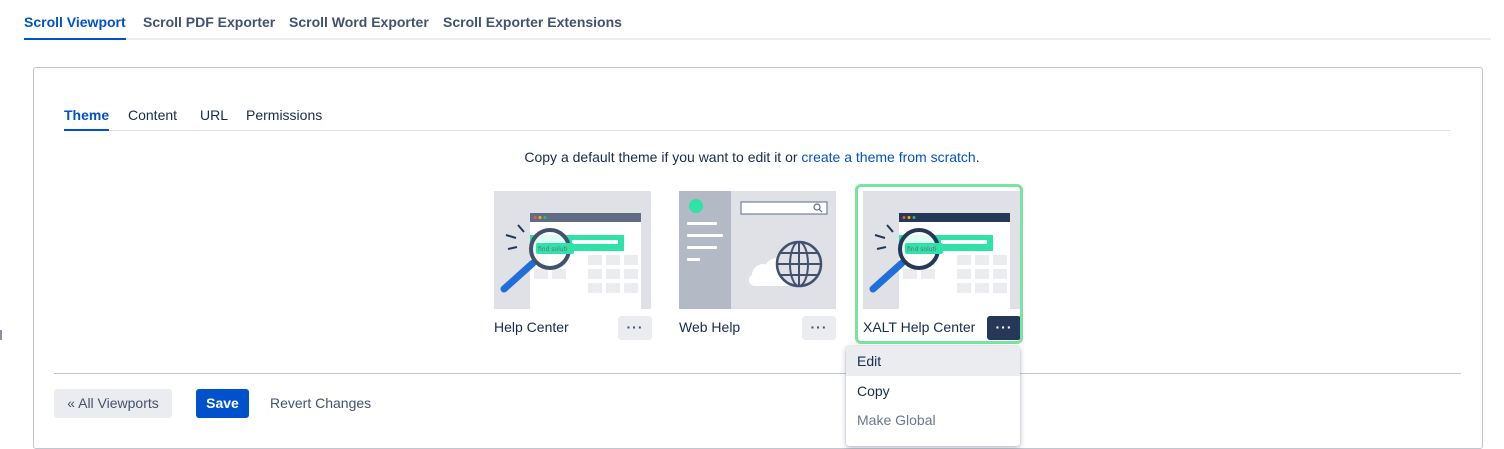 This screenshot has width=1504, height=449. What do you see at coordinates (532, 26) in the screenshot?
I see `tab-scroll-exporter-extensions: Scroll Exporter Extensions` at bounding box center [532, 26].